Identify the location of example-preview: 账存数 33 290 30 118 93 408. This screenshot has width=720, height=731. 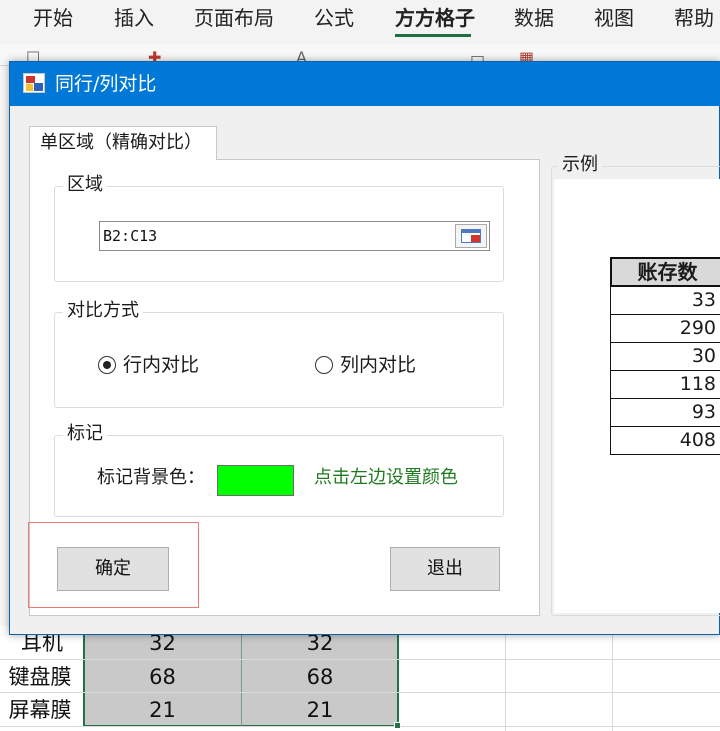
(637, 396).